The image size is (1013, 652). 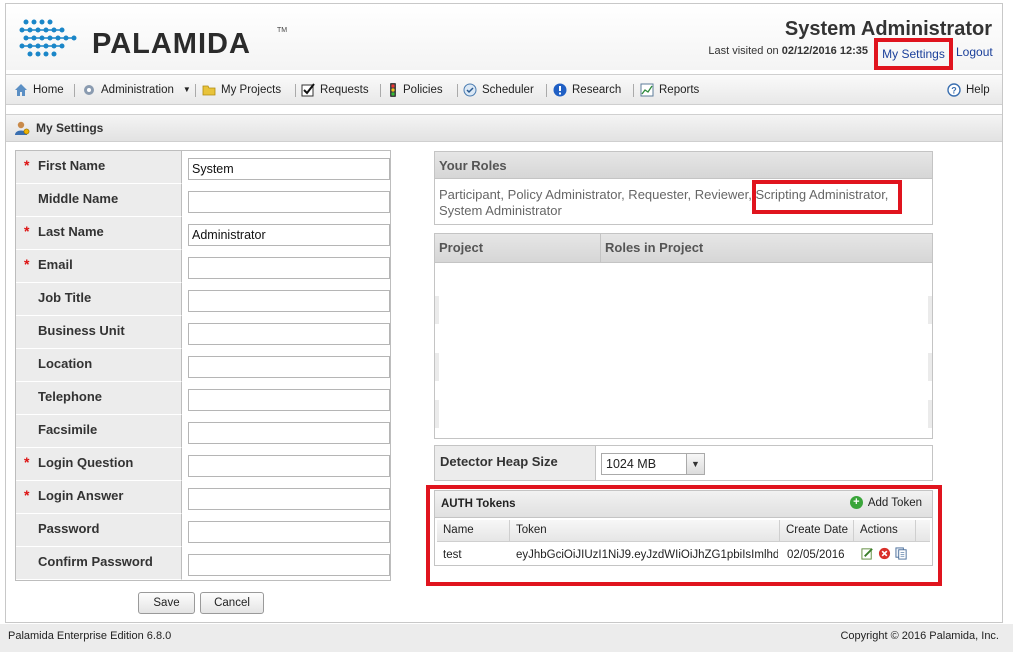 What do you see at coordinates (587, 89) in the screenshot?
I see `nav-research: Research` at bounding box center [587, 89].